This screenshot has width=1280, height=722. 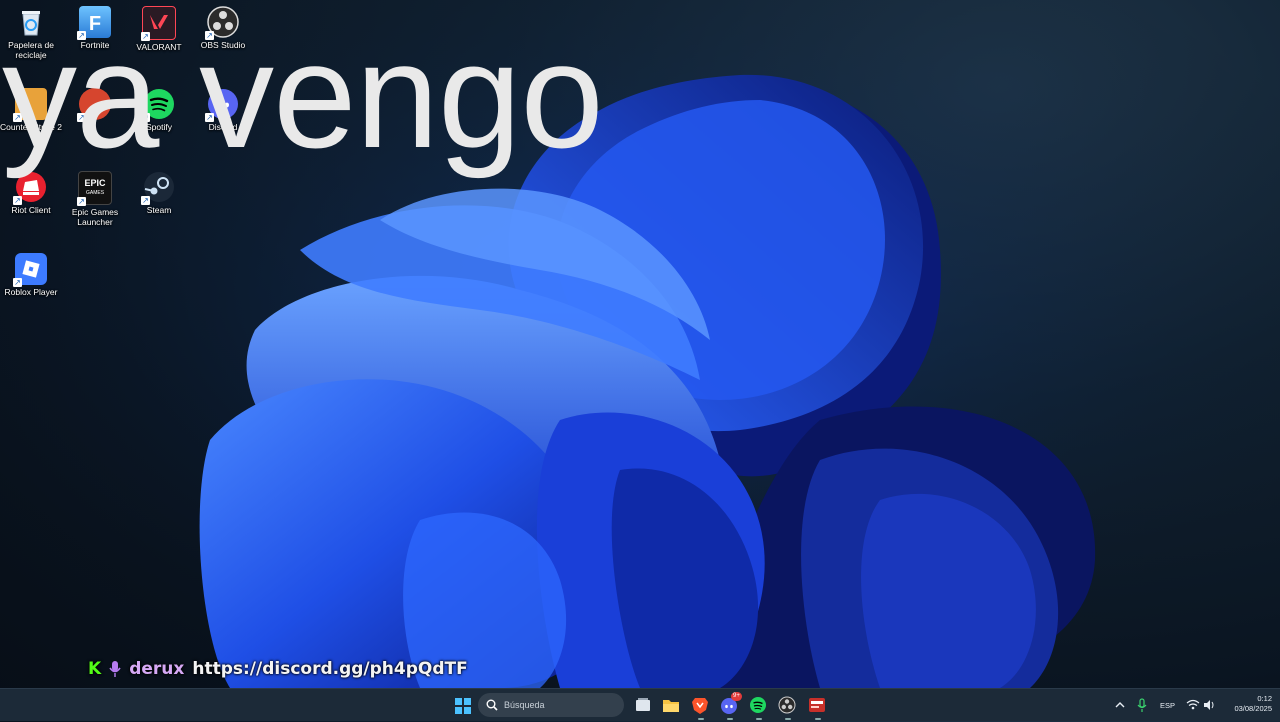 I want to click on obs-icon, so click(x=787, y=705).